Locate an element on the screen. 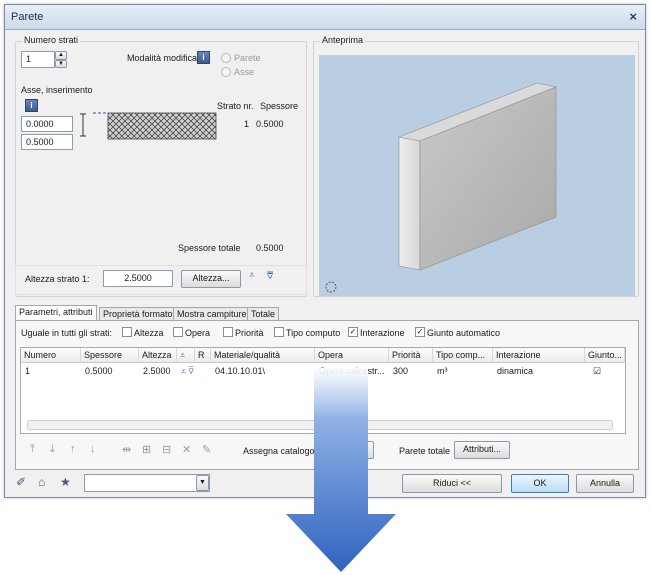 Image resolution: width=651 pixels, height=575 pixels. cancel-button: Annulla is located at coordinates (605, 483).